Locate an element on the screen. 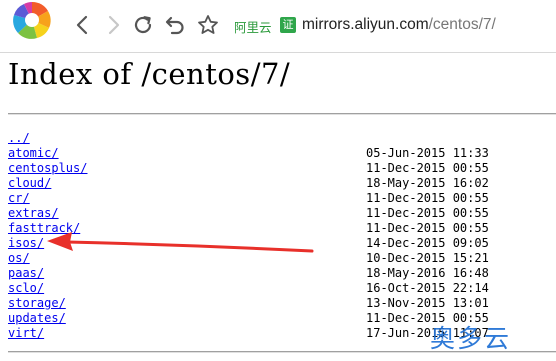 The height and width of the screenshot is (361, 556). reload-icon is located at coordinates (143, 25).